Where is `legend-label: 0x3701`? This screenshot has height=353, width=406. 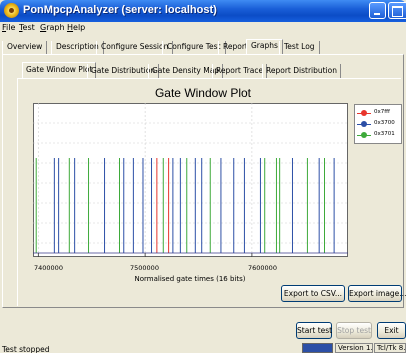
legend-label: 0x3701 is located at coordinates (384, 134).